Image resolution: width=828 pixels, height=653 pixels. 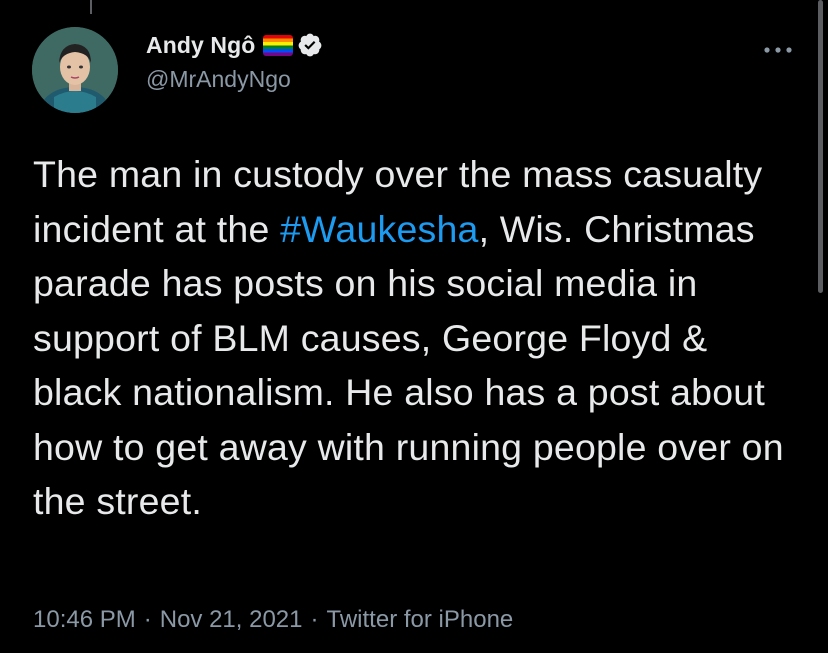 I want to click on avatar, so click(x=75, y=70).